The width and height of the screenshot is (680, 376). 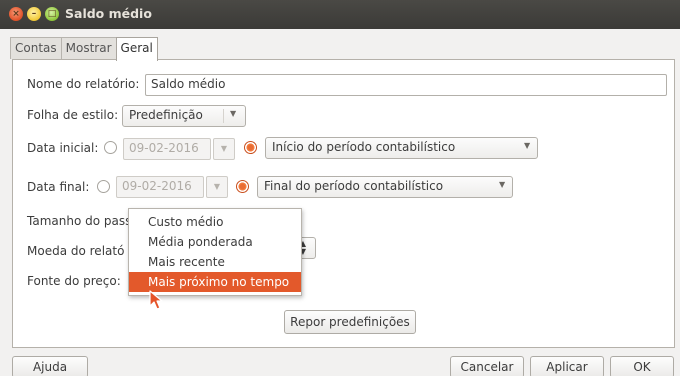 I want to click on maximize-window-button: □, so click(x=52, y=14).